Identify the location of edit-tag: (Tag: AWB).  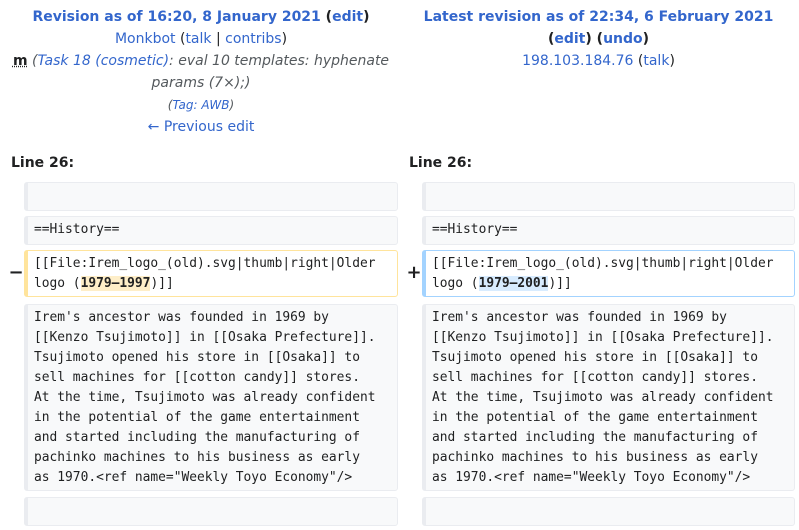
(201, 105).